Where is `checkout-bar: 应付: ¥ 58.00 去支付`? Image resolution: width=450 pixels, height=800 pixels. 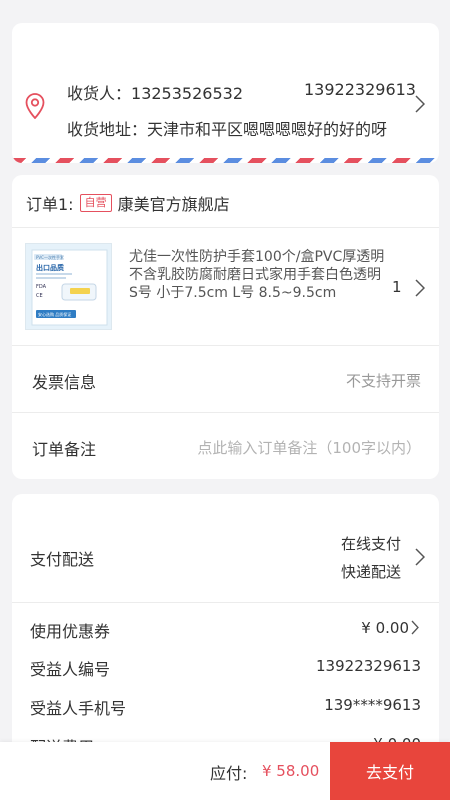 checkout-bar: 应付: ¥ 58.00 去支付 is located at coordinates (225, 771).